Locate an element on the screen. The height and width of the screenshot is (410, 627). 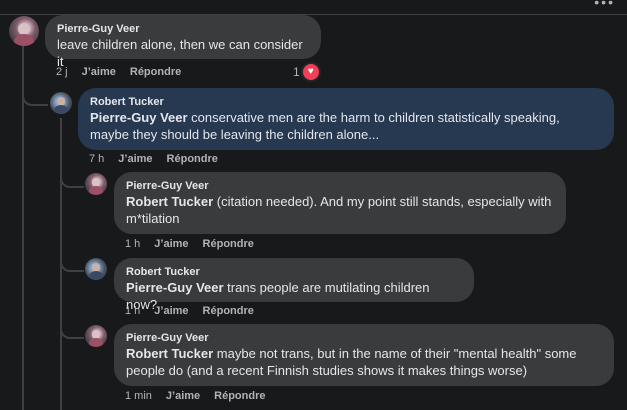
comment-time: 2 j is located at coordinates (62, 72).